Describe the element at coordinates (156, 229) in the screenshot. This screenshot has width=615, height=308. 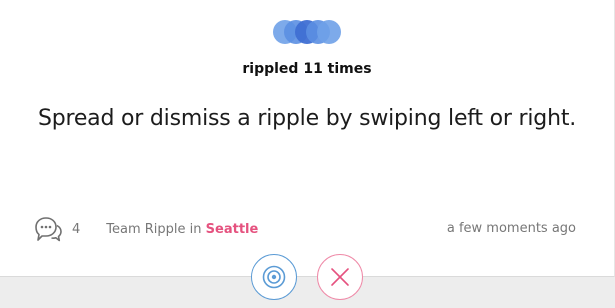
I see `team-label: Team Ripple in` at that location.